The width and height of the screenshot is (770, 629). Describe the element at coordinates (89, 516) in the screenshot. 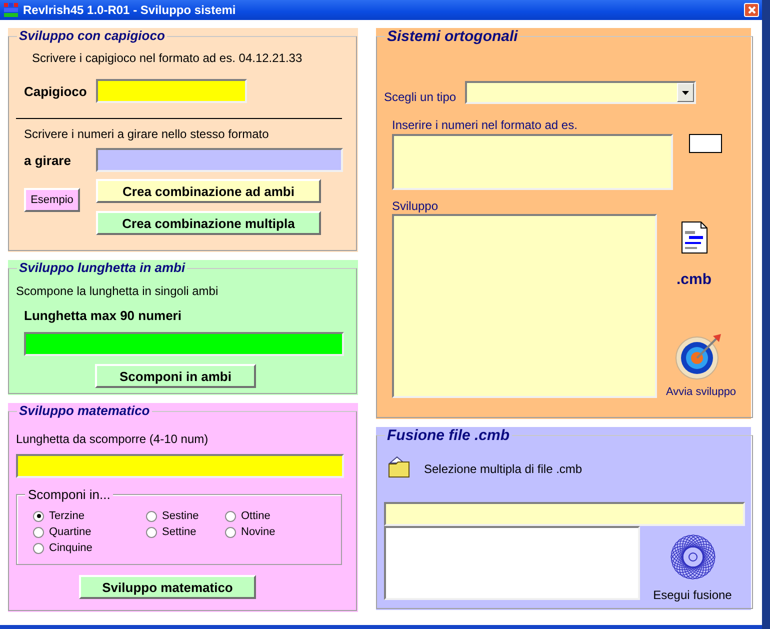

I see `radio-option: Terzine` at that location.